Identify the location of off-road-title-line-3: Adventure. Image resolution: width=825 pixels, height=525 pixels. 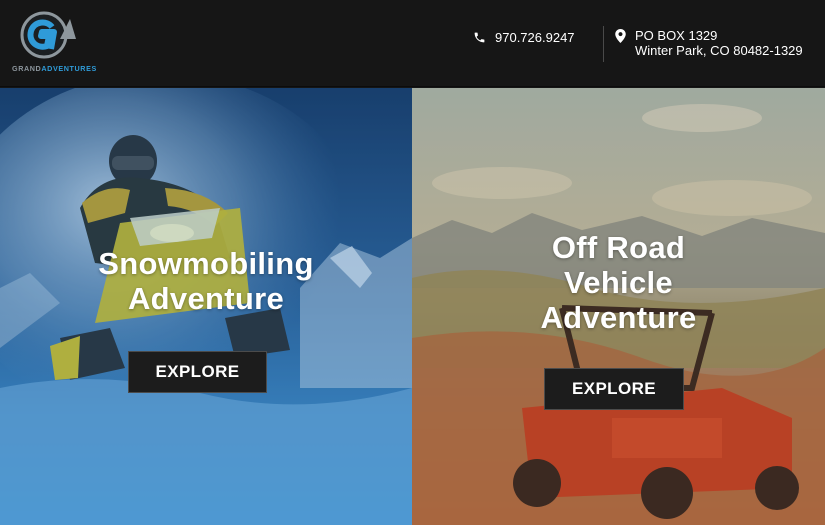
(618, 317).